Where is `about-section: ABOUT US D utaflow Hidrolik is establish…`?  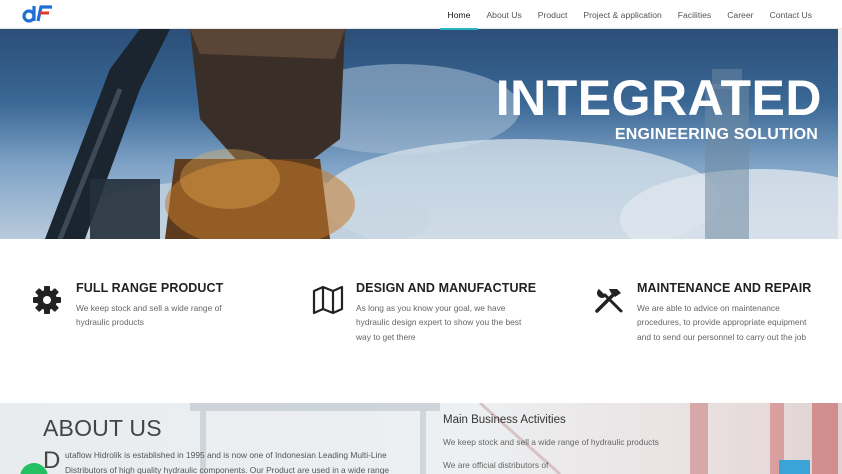 about-section: ABOUT US D utaflow Hidrolik is establish… is located at coordinates (421, 438).